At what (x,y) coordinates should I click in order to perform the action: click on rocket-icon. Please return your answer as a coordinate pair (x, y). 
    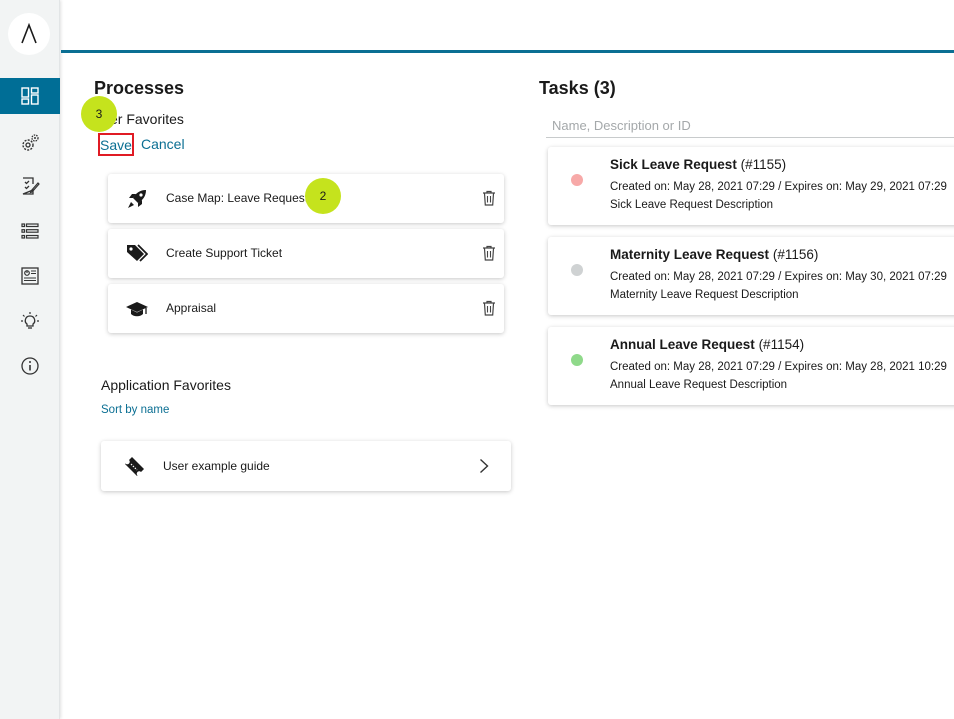
    Looking at the image, I should click on (137, 199).